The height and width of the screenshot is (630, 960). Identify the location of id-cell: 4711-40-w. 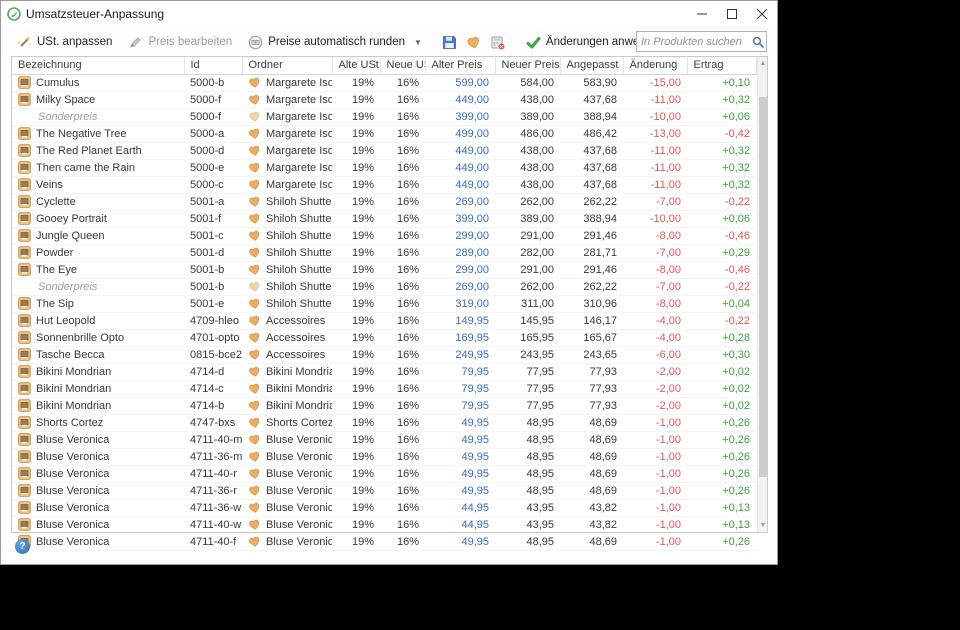
(213, 525).